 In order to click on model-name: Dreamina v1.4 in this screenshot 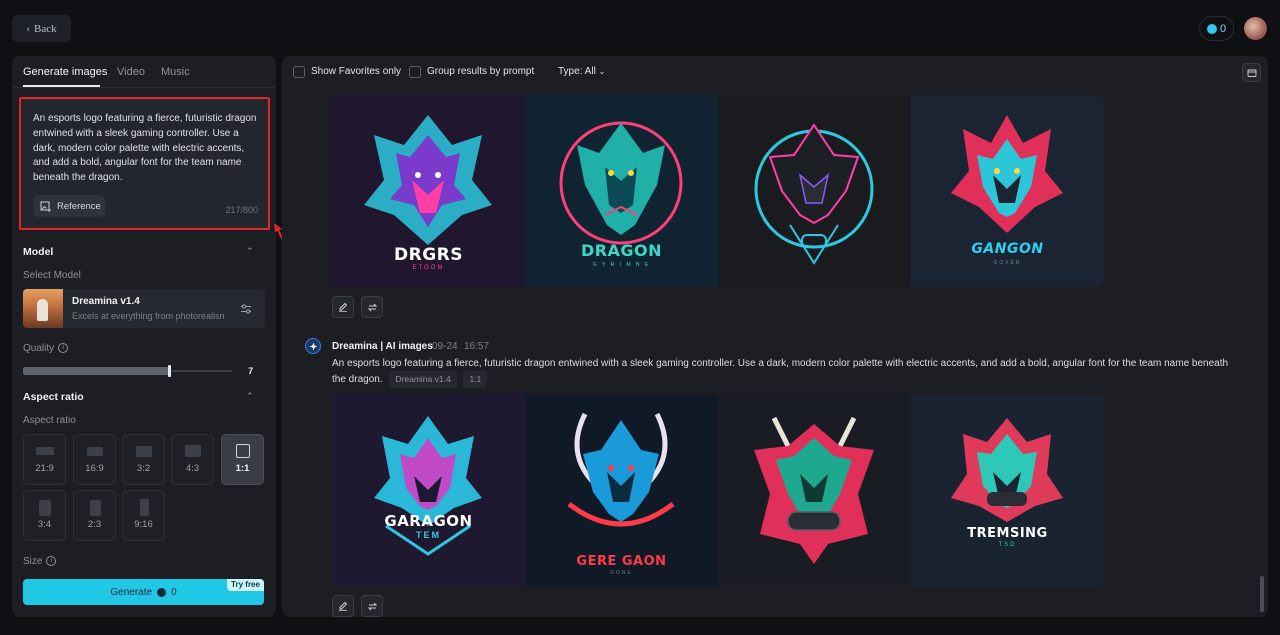, I will do `click(106, 301)`.